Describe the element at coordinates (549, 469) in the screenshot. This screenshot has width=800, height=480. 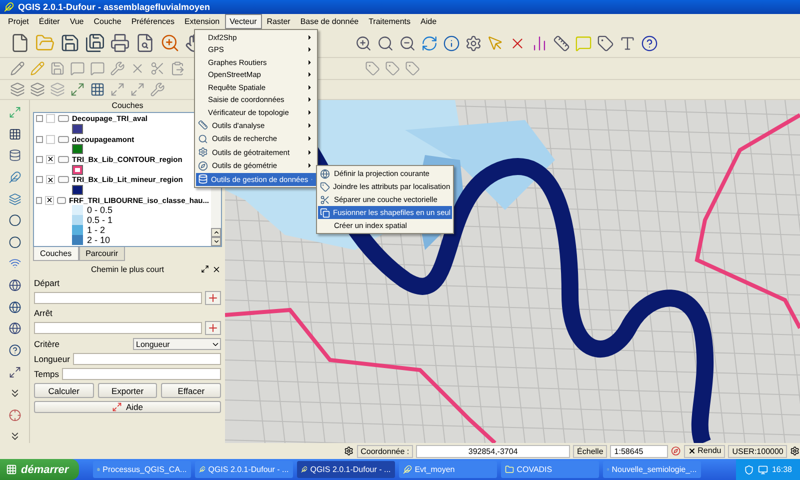
I see `taskbar-button: COVADIS` at that location.